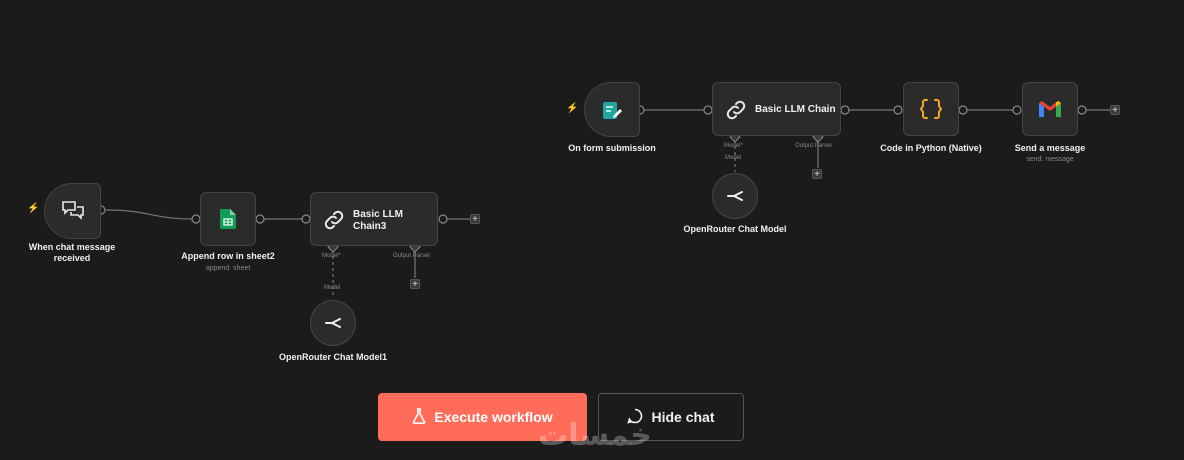  I want to click on openrouter-chat-model-node-b, so click(735, 196).